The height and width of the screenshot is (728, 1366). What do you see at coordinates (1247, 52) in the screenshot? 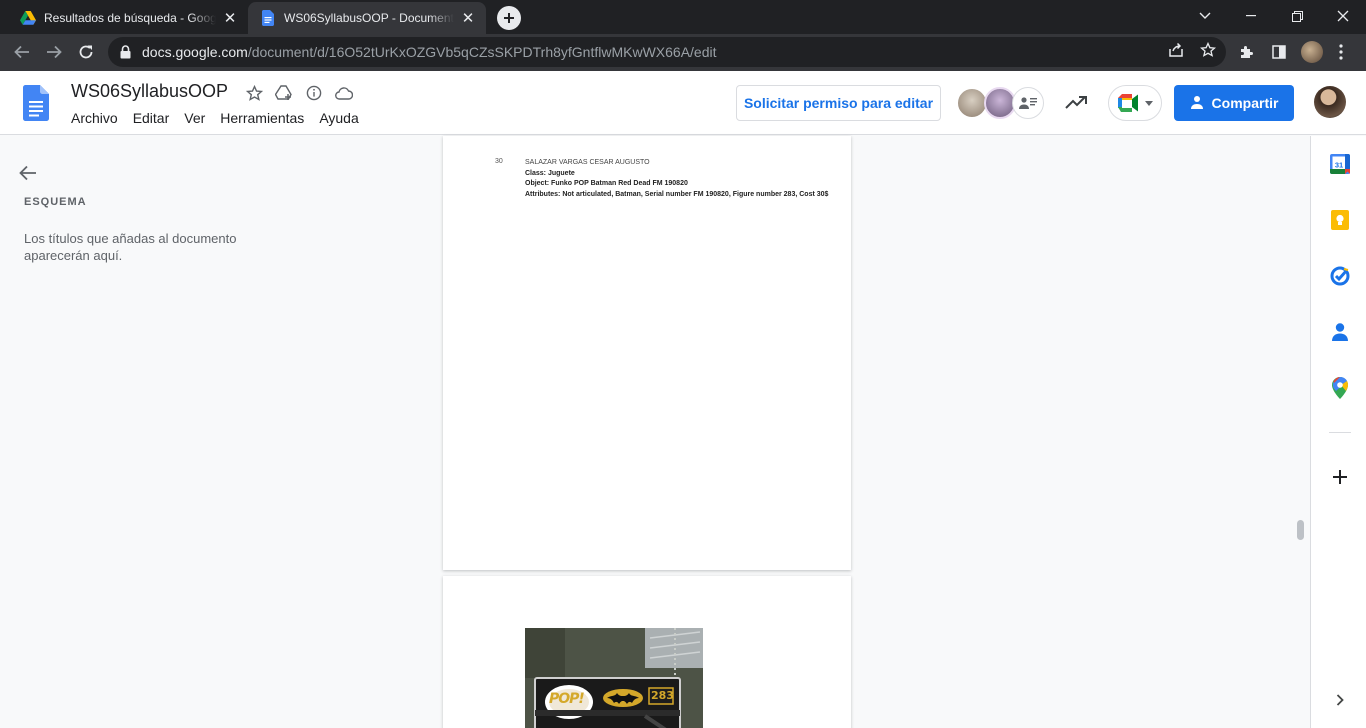
I see `extensions-puzzle-icon` at bounding box center [1247, 52].